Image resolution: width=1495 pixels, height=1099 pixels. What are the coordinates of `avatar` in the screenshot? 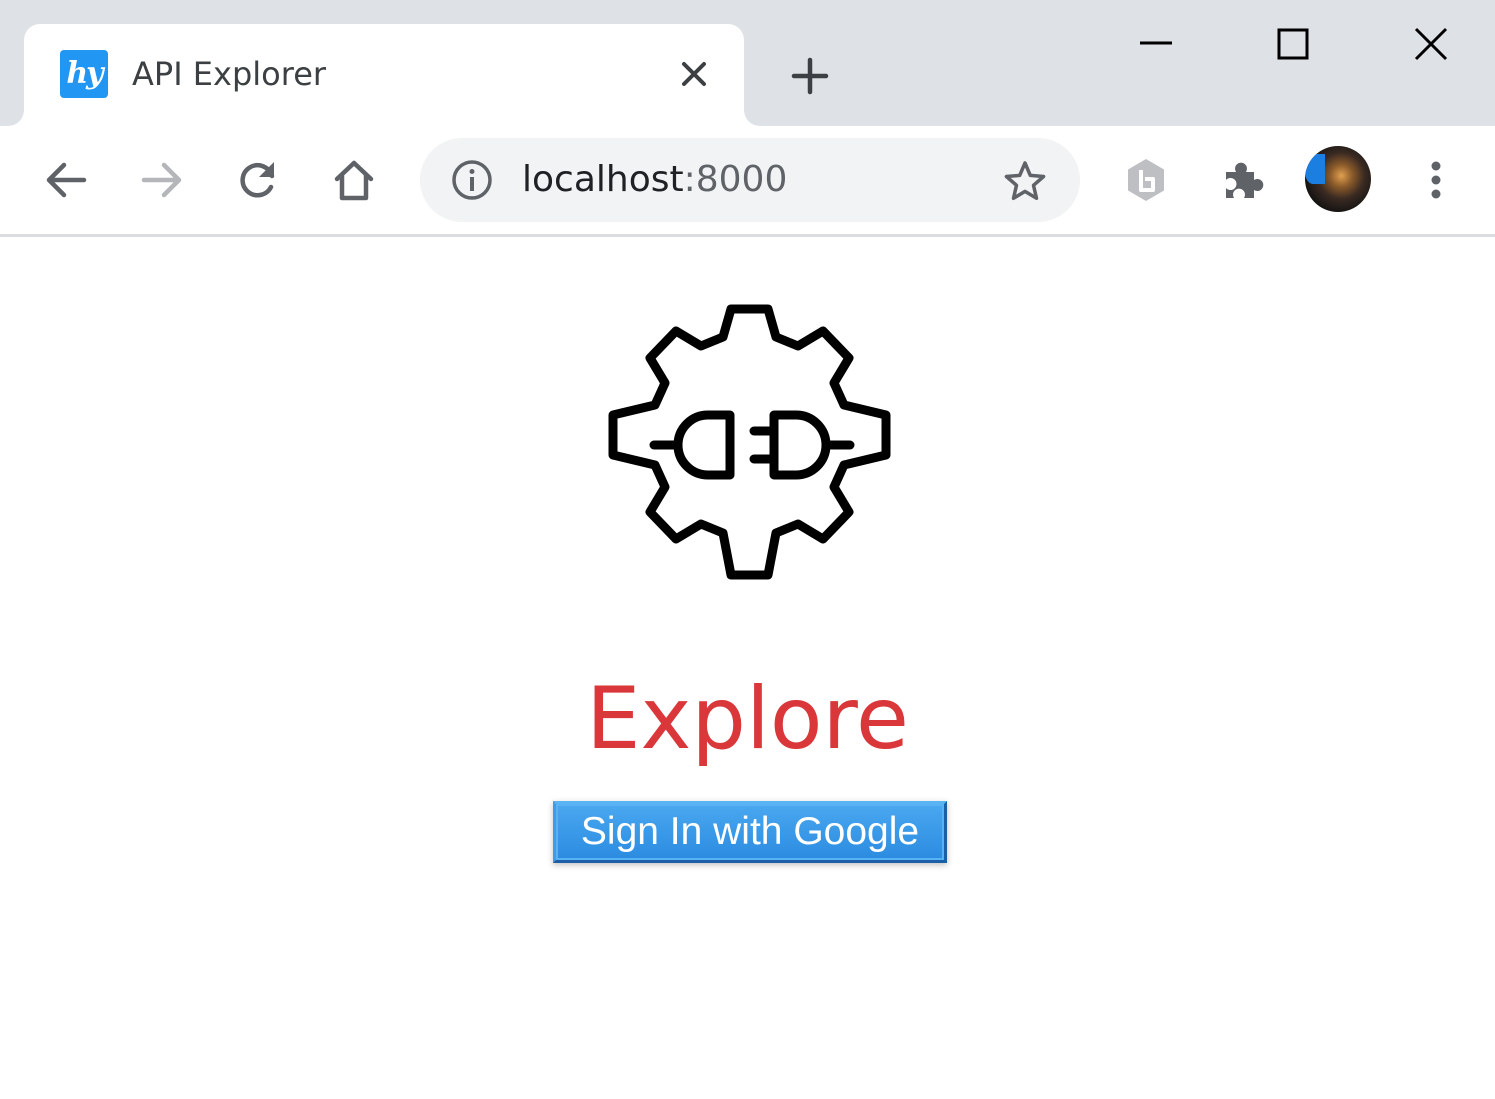 It's located at (1338, 179).